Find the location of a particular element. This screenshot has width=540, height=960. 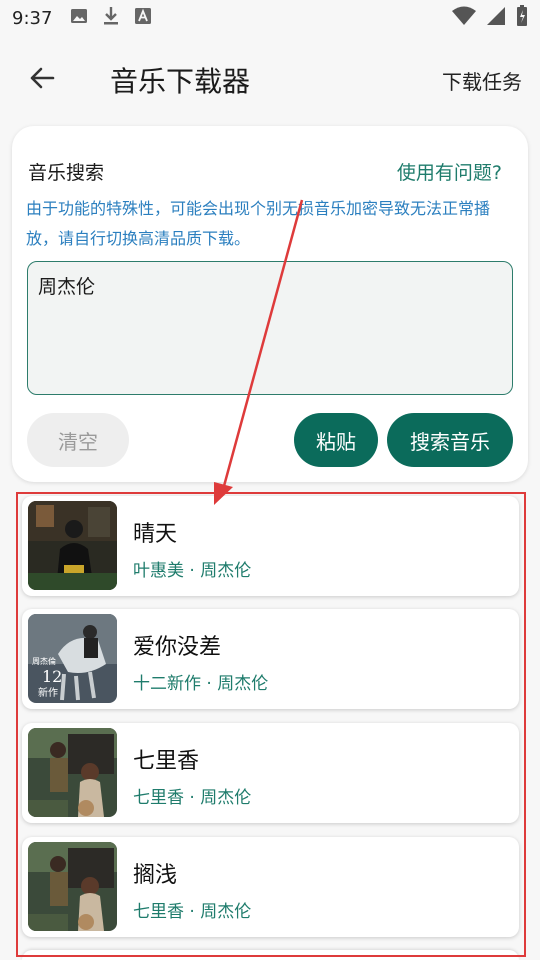

back-button is located at coordinates (42, 80).